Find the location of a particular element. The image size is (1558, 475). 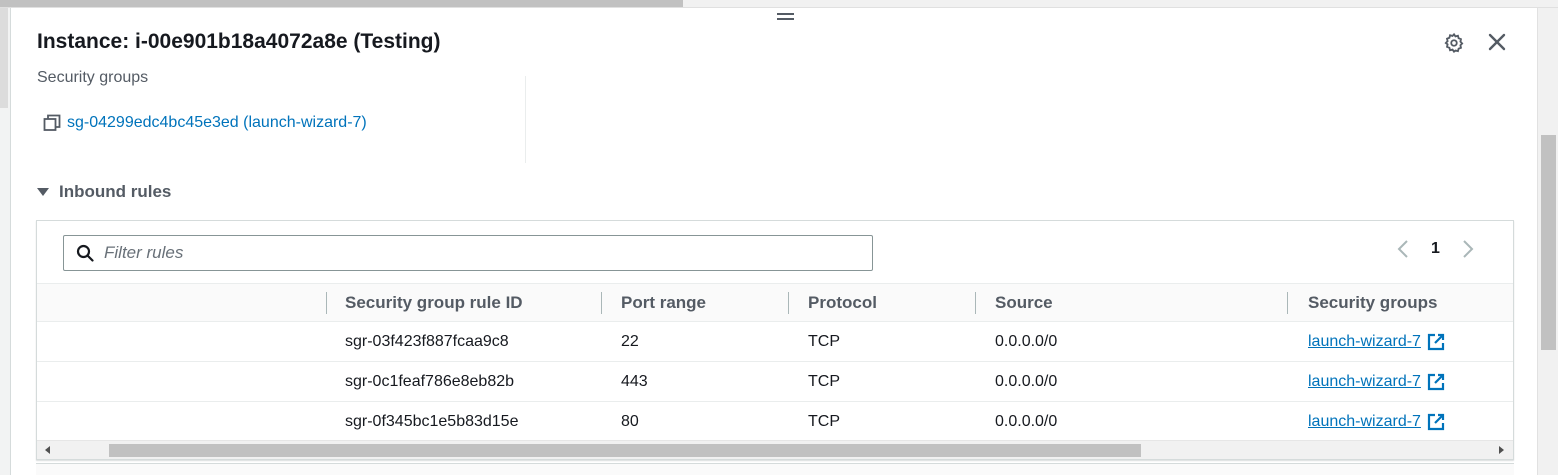

column-header-rule-id: Security group rule ID is located at coordinates (434, 303).